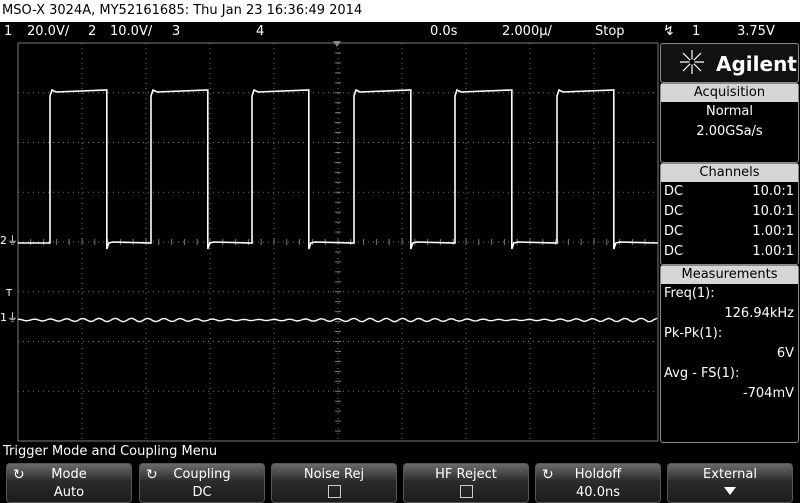  I want to click on softkey-label: Holdoff, so click(598, 474).